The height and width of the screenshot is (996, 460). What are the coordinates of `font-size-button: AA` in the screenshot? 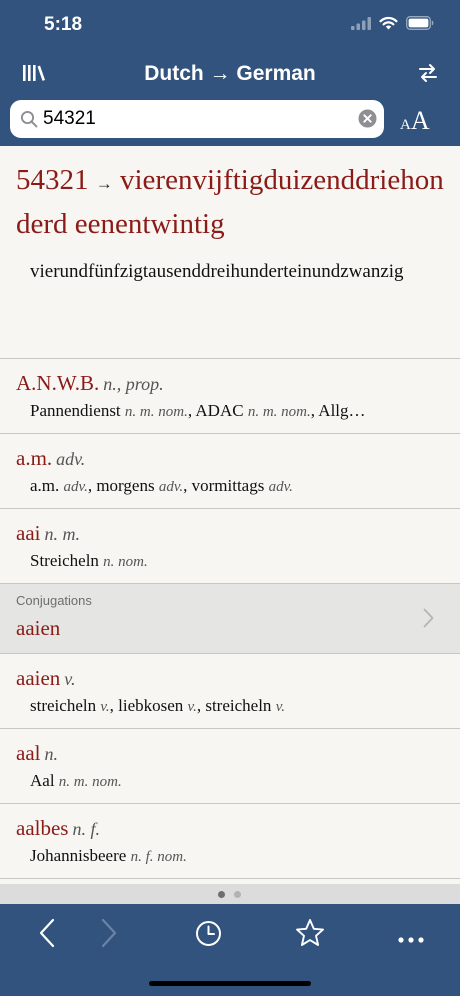 It's located at (415, 121).